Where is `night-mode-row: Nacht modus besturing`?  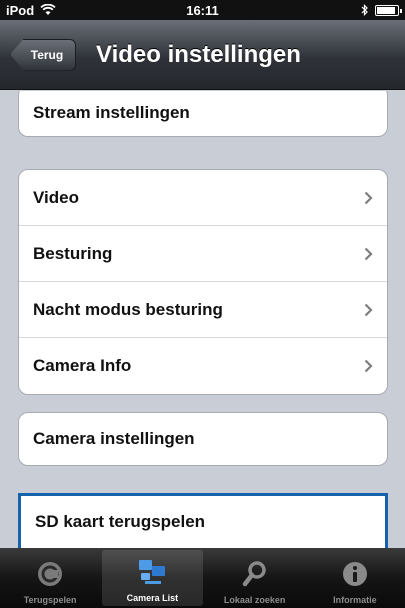
night-mode-row: Nacht modus besturing is located at coordinates (203, 310).